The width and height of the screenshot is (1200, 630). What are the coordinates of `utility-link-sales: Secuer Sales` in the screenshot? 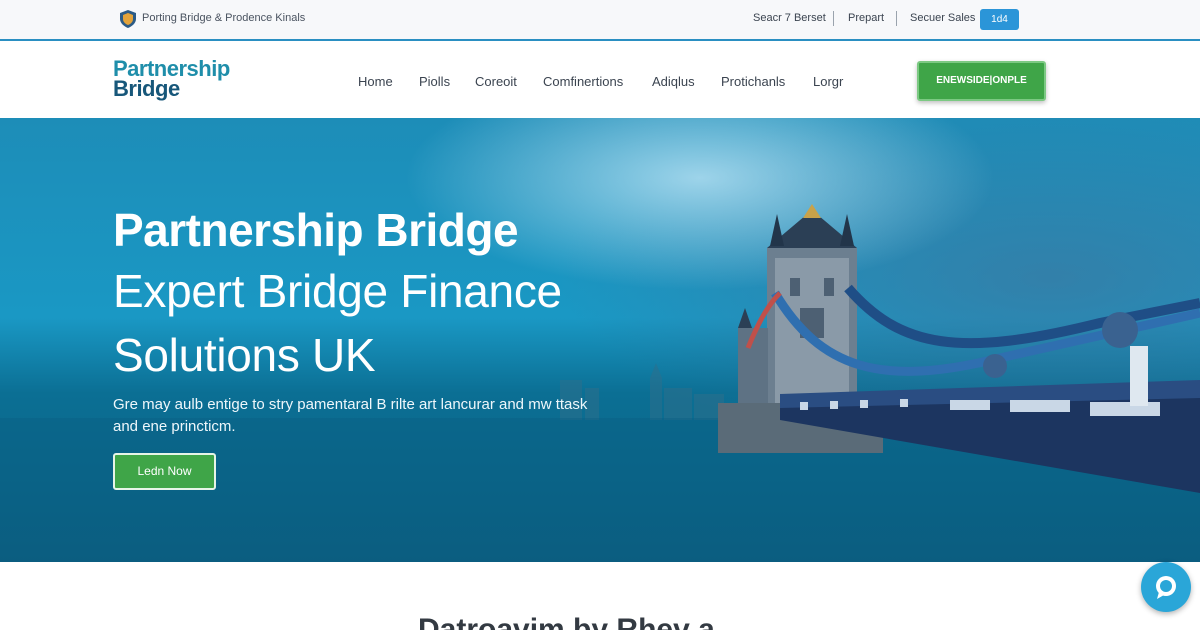 It's located at (942, 18).